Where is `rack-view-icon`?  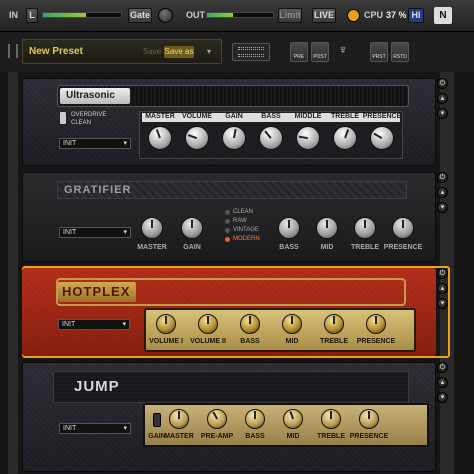
rack-view-icon is located at coordinates (251, 52).